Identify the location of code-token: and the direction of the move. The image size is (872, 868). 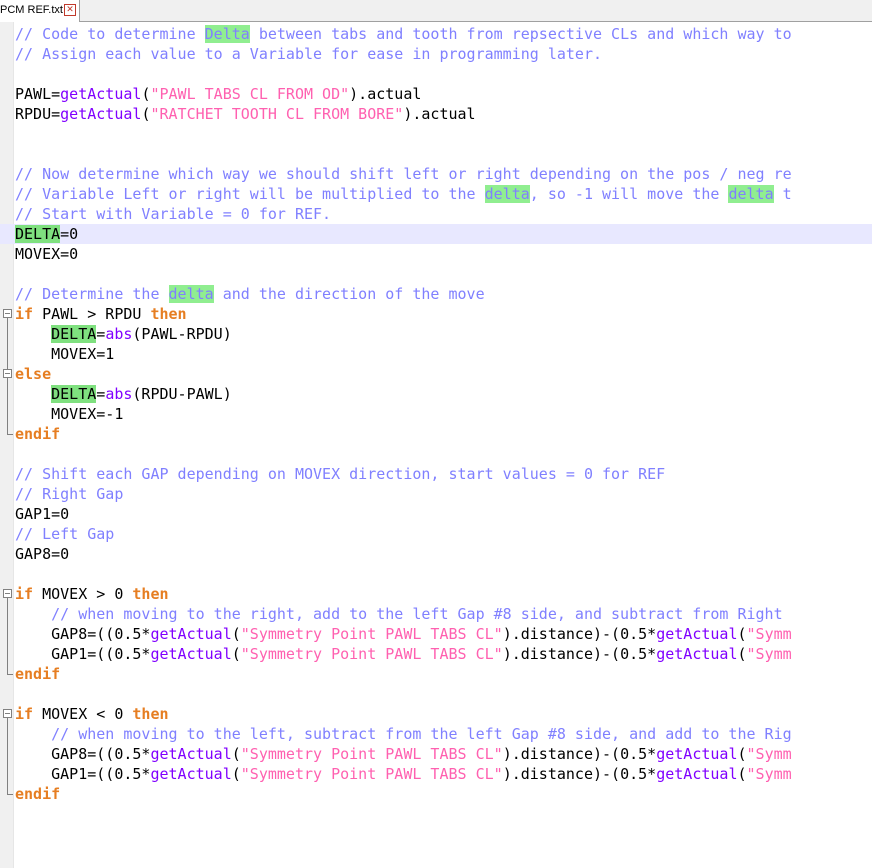
(349, 294).